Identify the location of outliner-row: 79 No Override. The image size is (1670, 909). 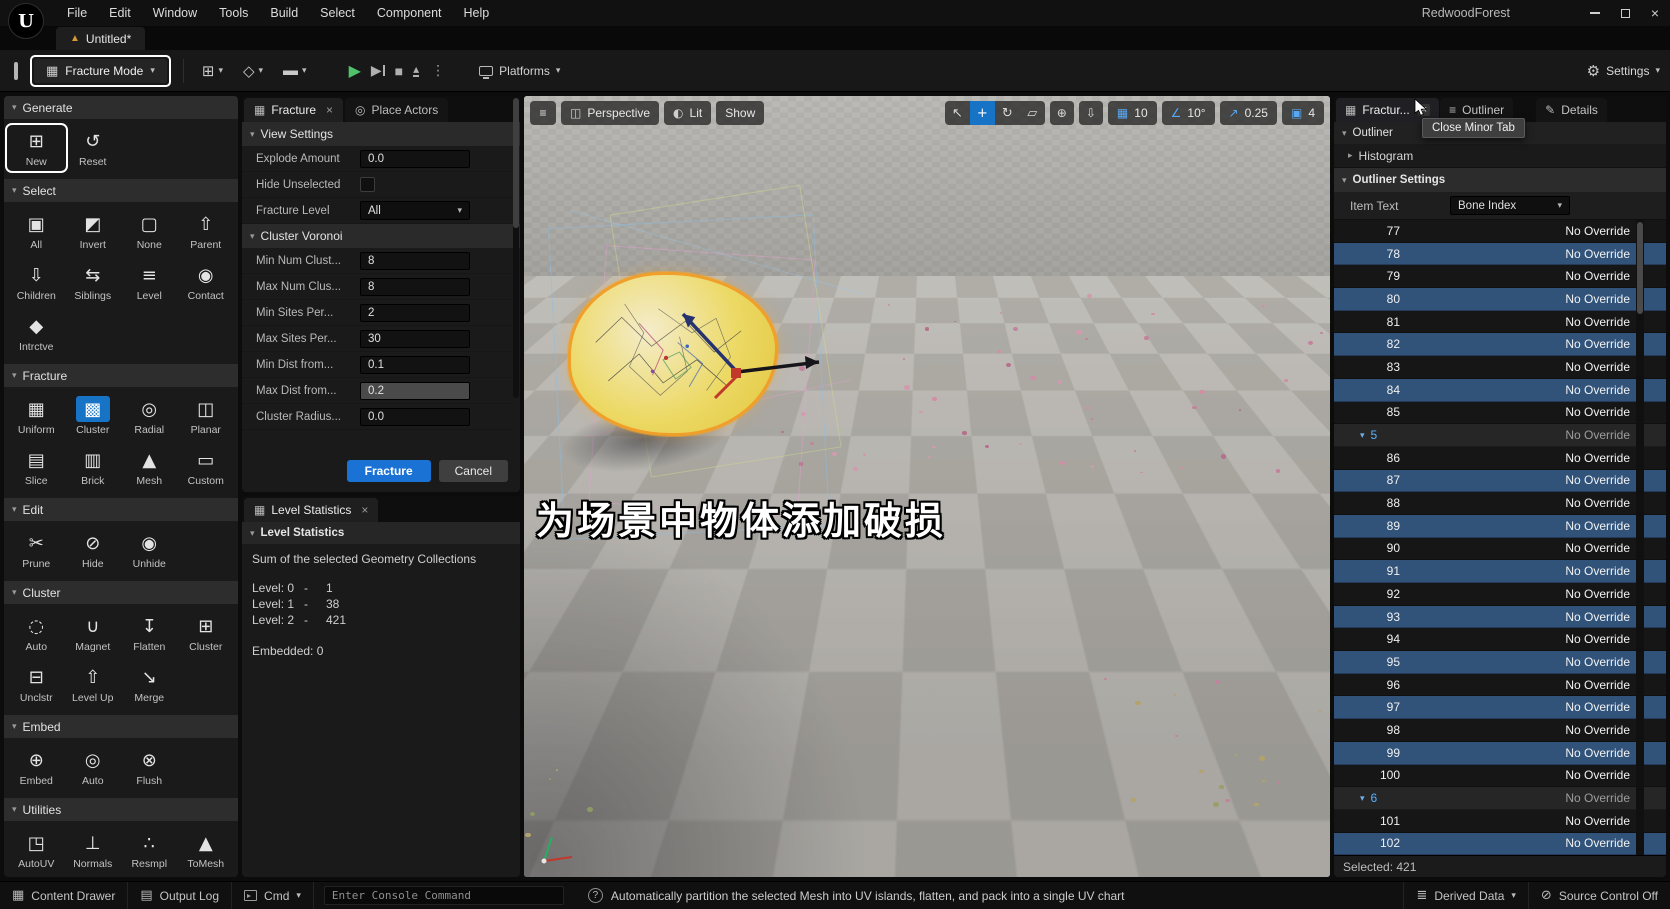
(1500, 277).